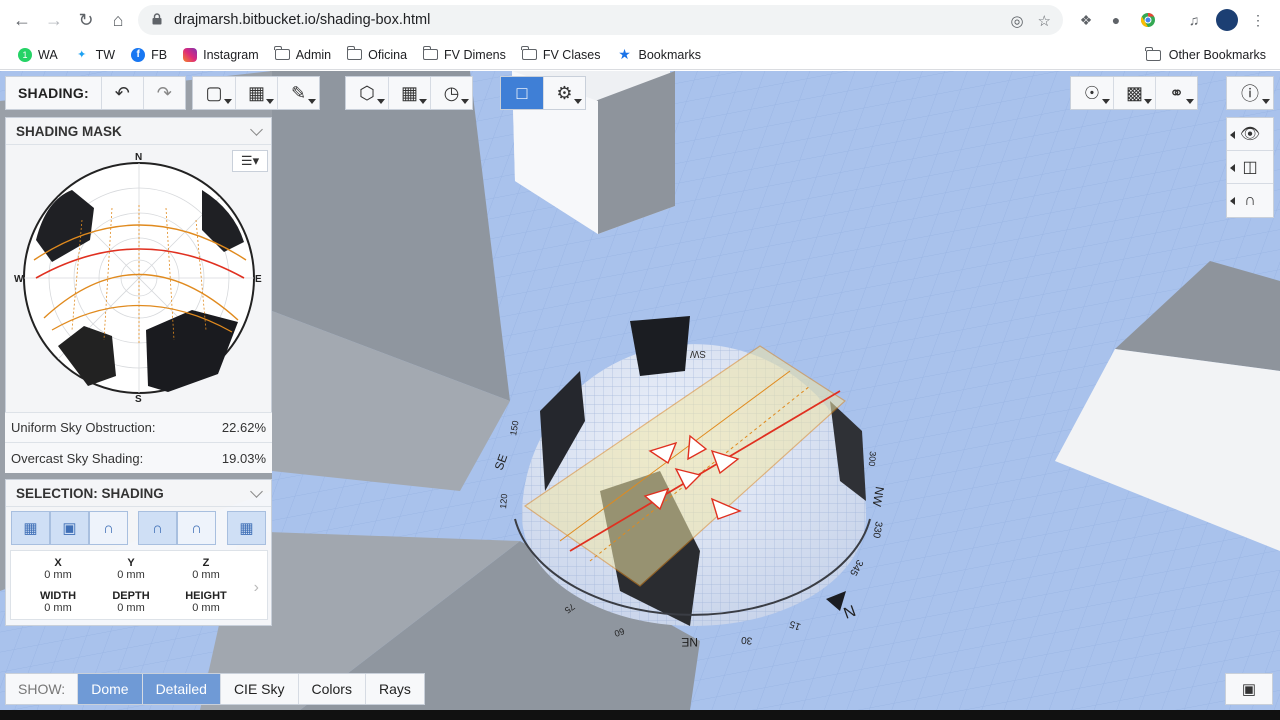 This screenshot has height=720, width=1280. I want to click on select-box-button: ▦, so click(30, 528).